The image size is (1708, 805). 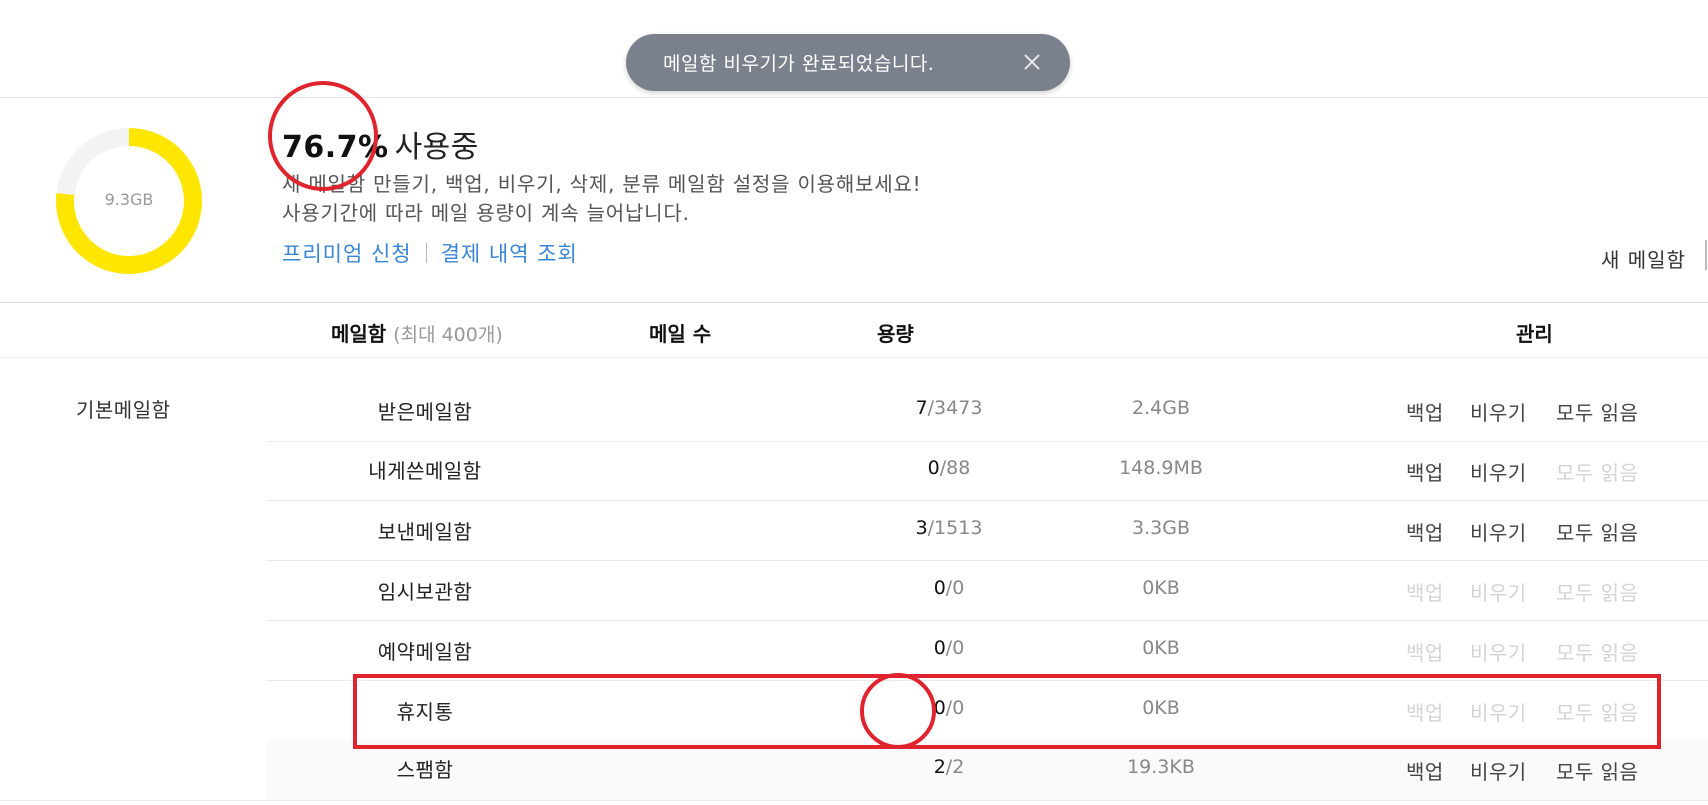 I want to click on bottom-divider, so click(x=854, y=800).